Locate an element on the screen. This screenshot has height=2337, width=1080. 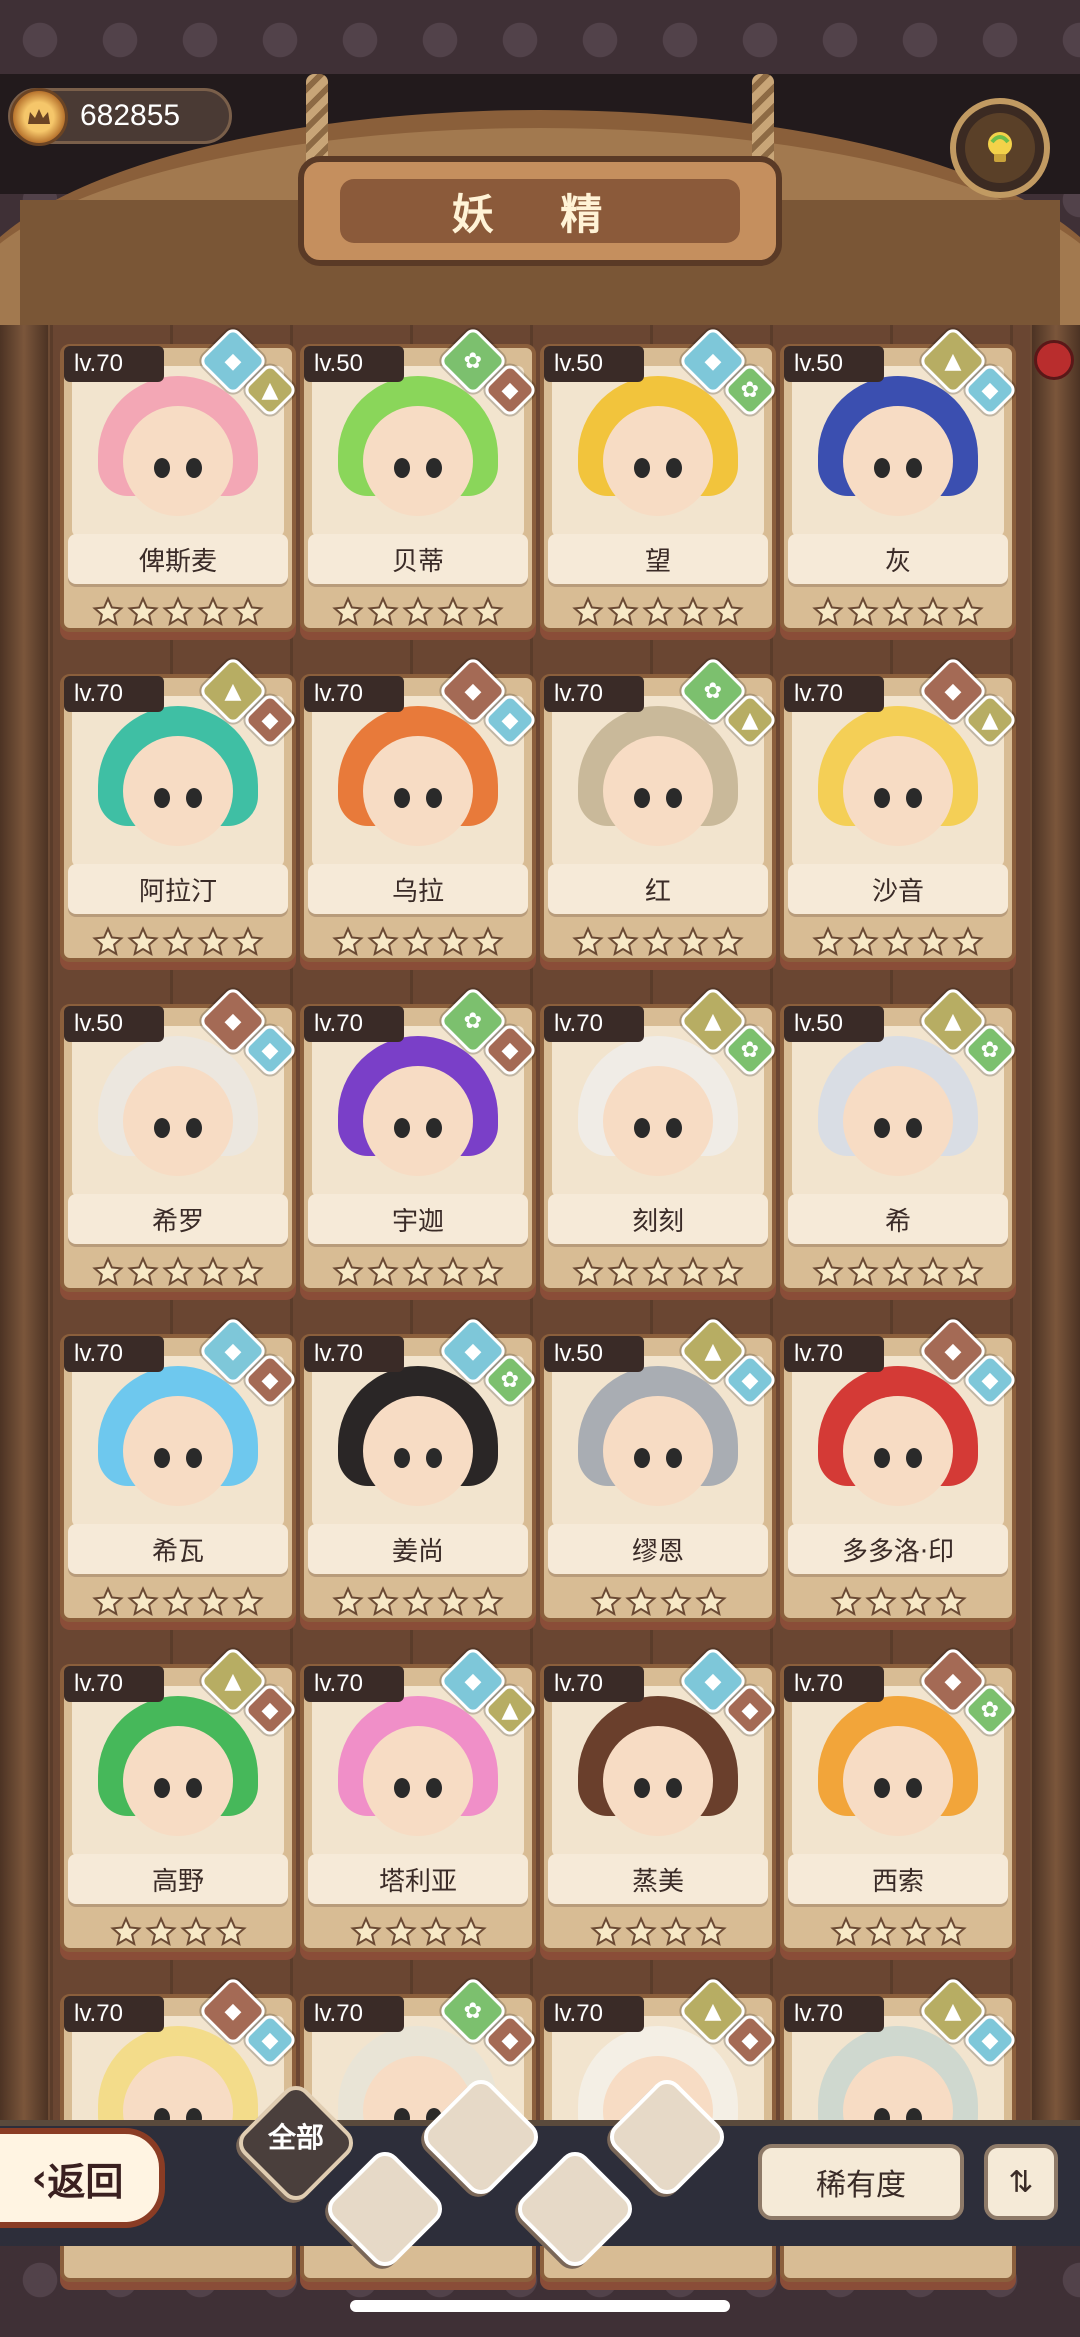
fairy-card: lv.50 ▲ ◆ 灰 is located at coordinates (899, 482).